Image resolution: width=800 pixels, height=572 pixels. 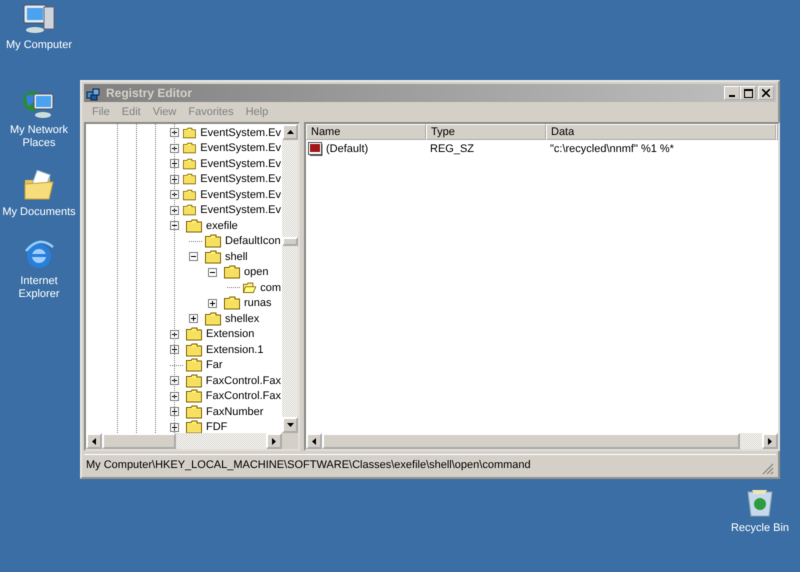 I want to click on string-value-icon, so click(x=316, y=149).